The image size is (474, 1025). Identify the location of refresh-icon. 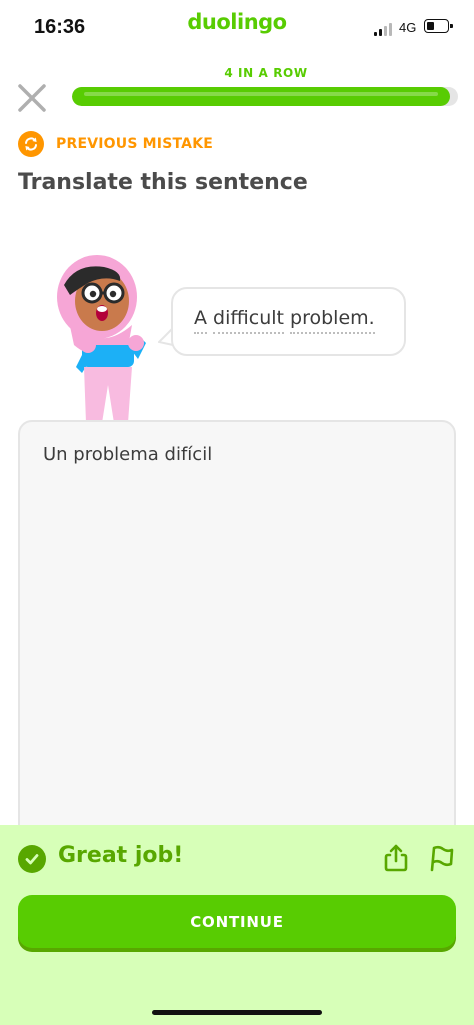
(31, 144).